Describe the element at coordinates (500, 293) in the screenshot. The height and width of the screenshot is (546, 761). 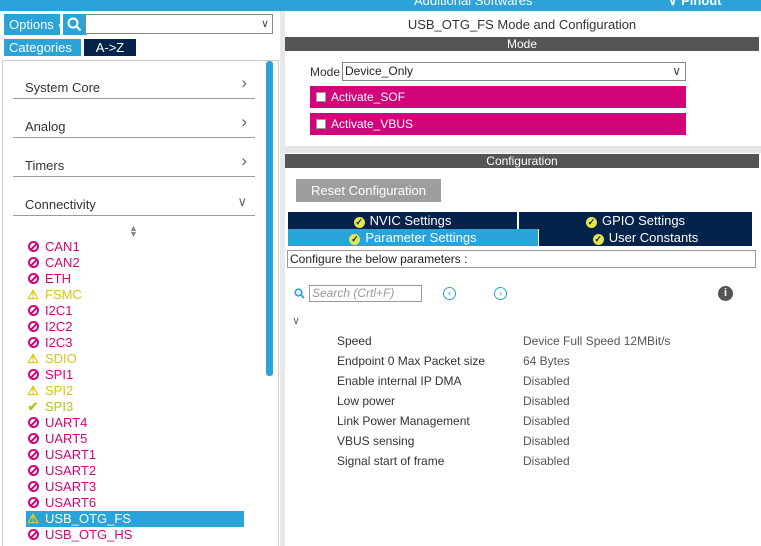
I see `next-match-icon: ›` at that location.